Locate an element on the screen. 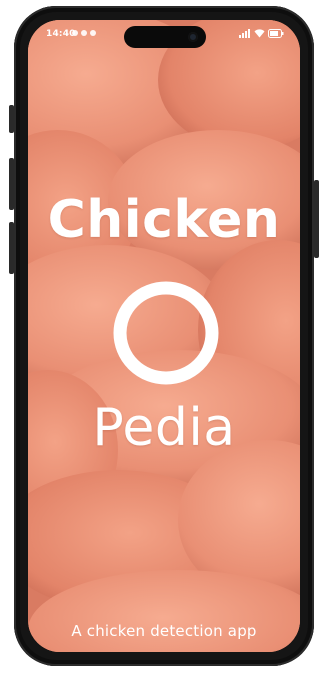  app-tagline: A chicken detection app is located at coordinates (164, 631).